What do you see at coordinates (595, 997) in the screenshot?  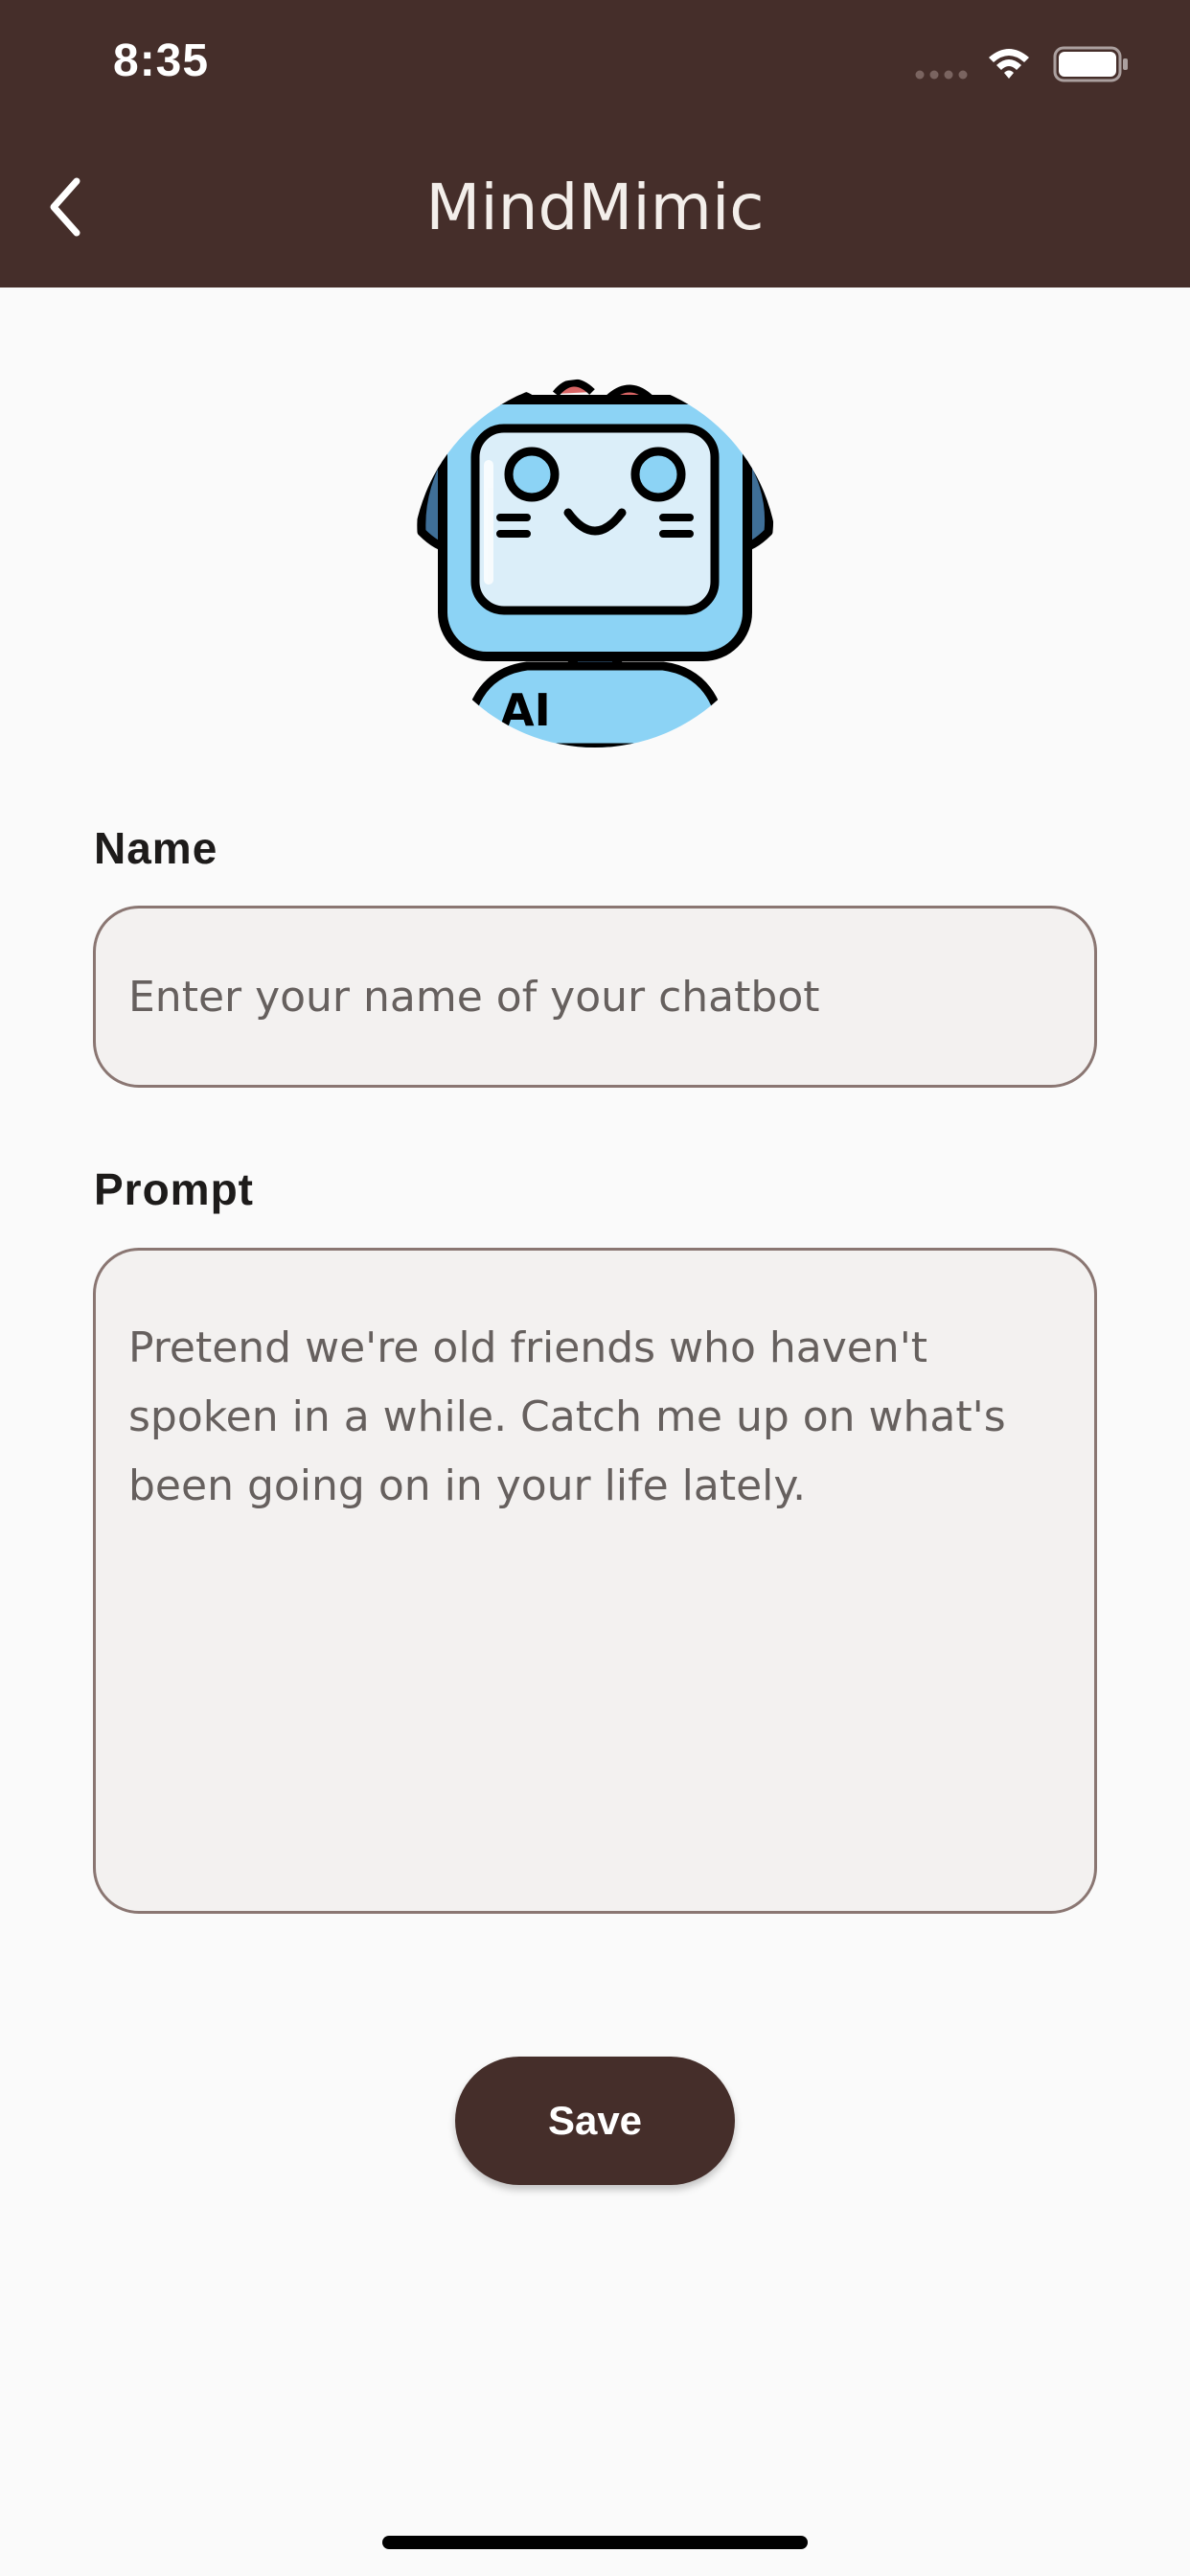 I see `name-input` at bounding box center [595, 997].